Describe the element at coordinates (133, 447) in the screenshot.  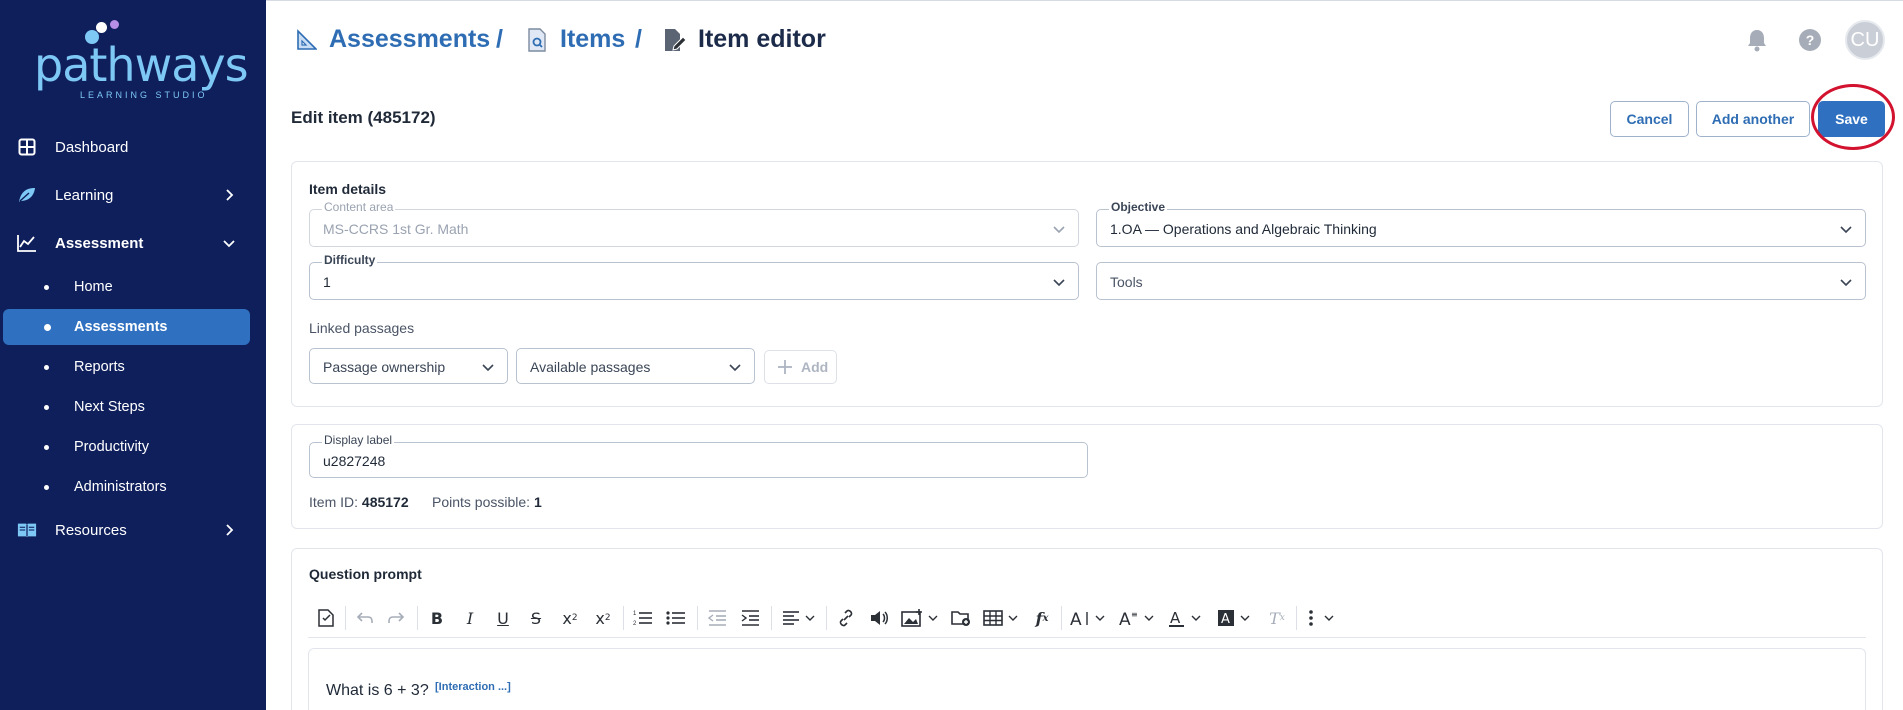
I see `sidebar-subitem-productivity: Productivity` at that location.